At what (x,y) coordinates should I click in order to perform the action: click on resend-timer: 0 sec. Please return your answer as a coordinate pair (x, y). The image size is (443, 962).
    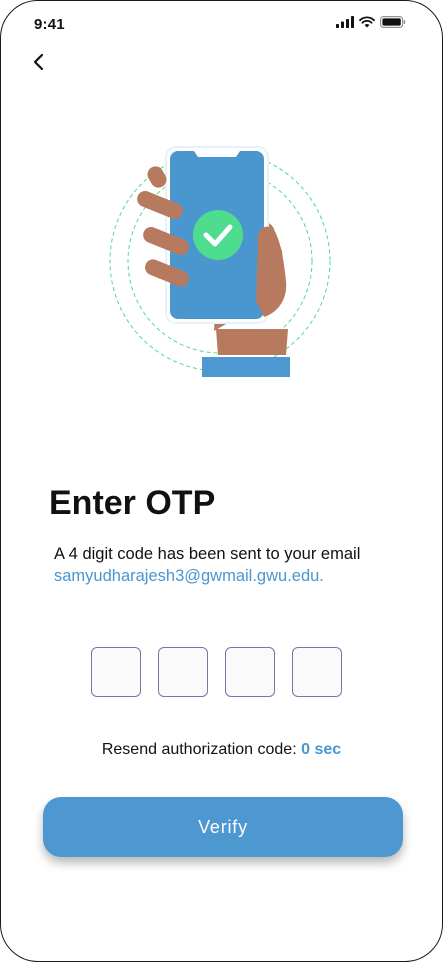
    Looking at the image, I should click on (321, 749).